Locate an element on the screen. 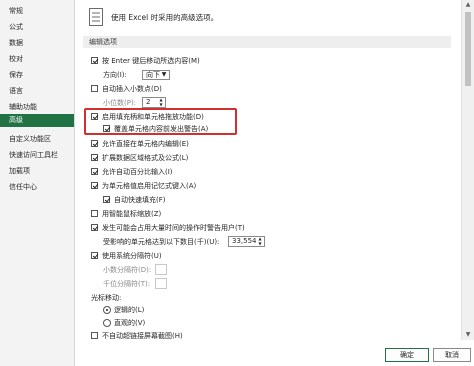 This screenshot has width=474, height=366. thousands-sep-label: 千位分隔符(T): is located at coordinates (127, 284).